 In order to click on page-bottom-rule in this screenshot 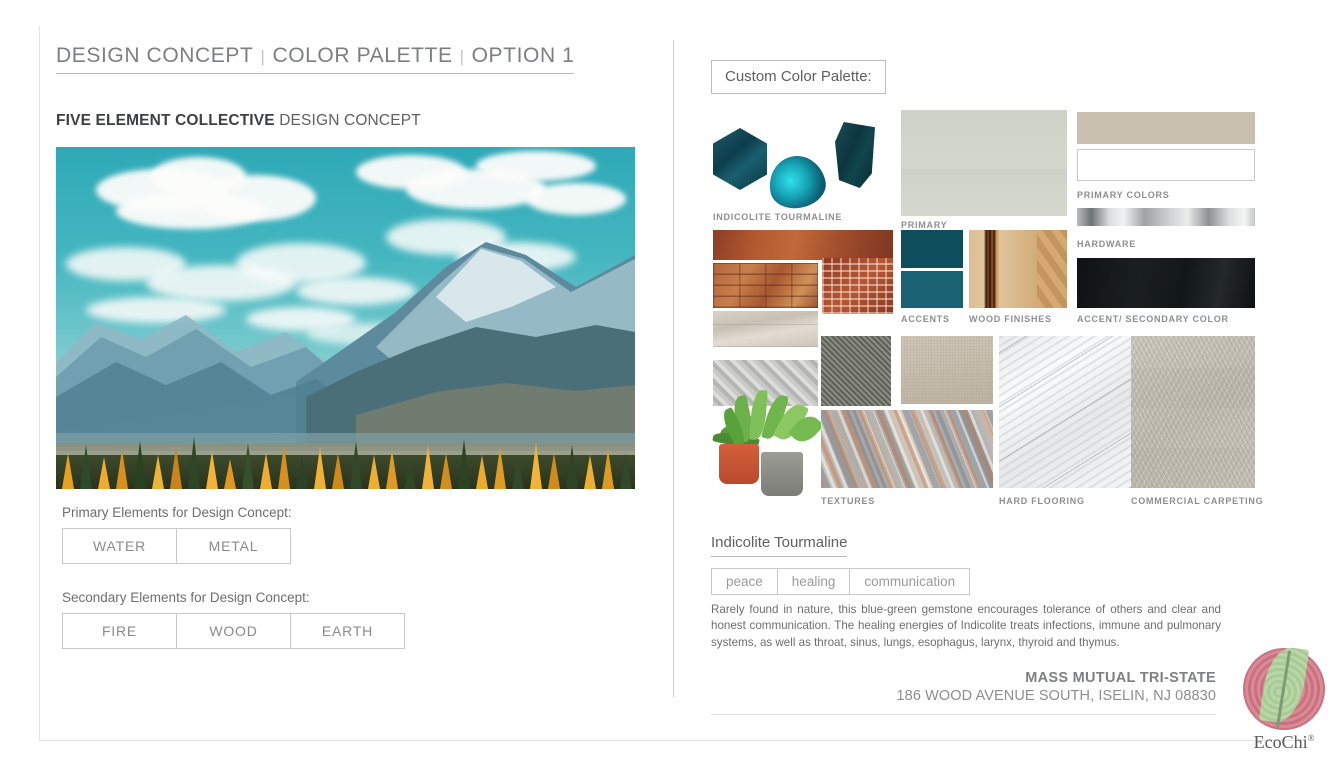, I will do `click(671, 740)`.